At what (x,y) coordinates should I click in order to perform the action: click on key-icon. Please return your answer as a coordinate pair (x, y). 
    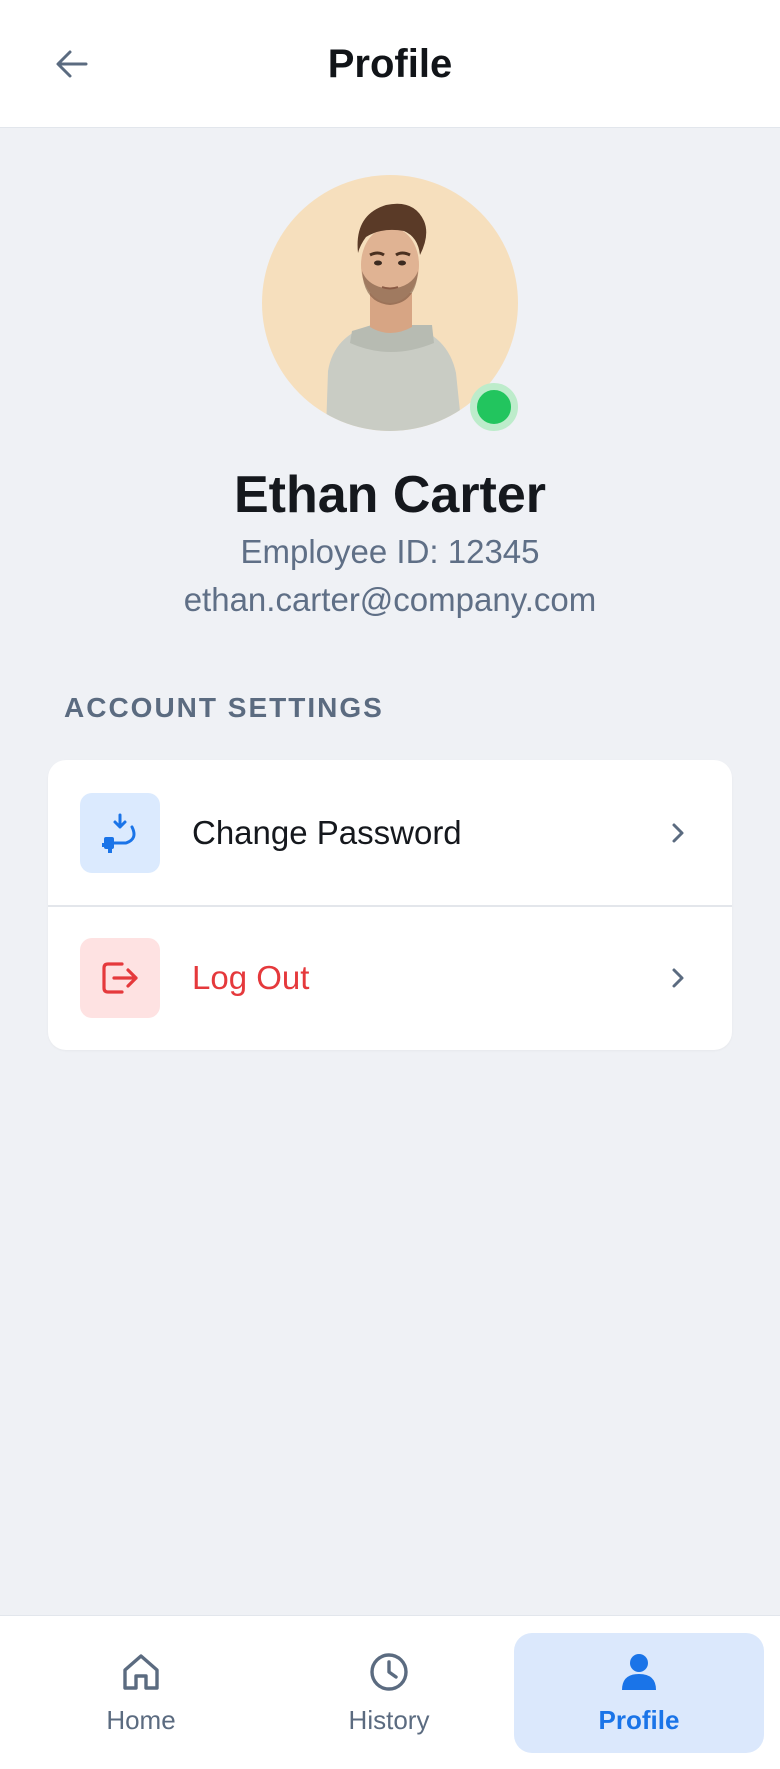
    Looking at the image, I should click on (120, 832).